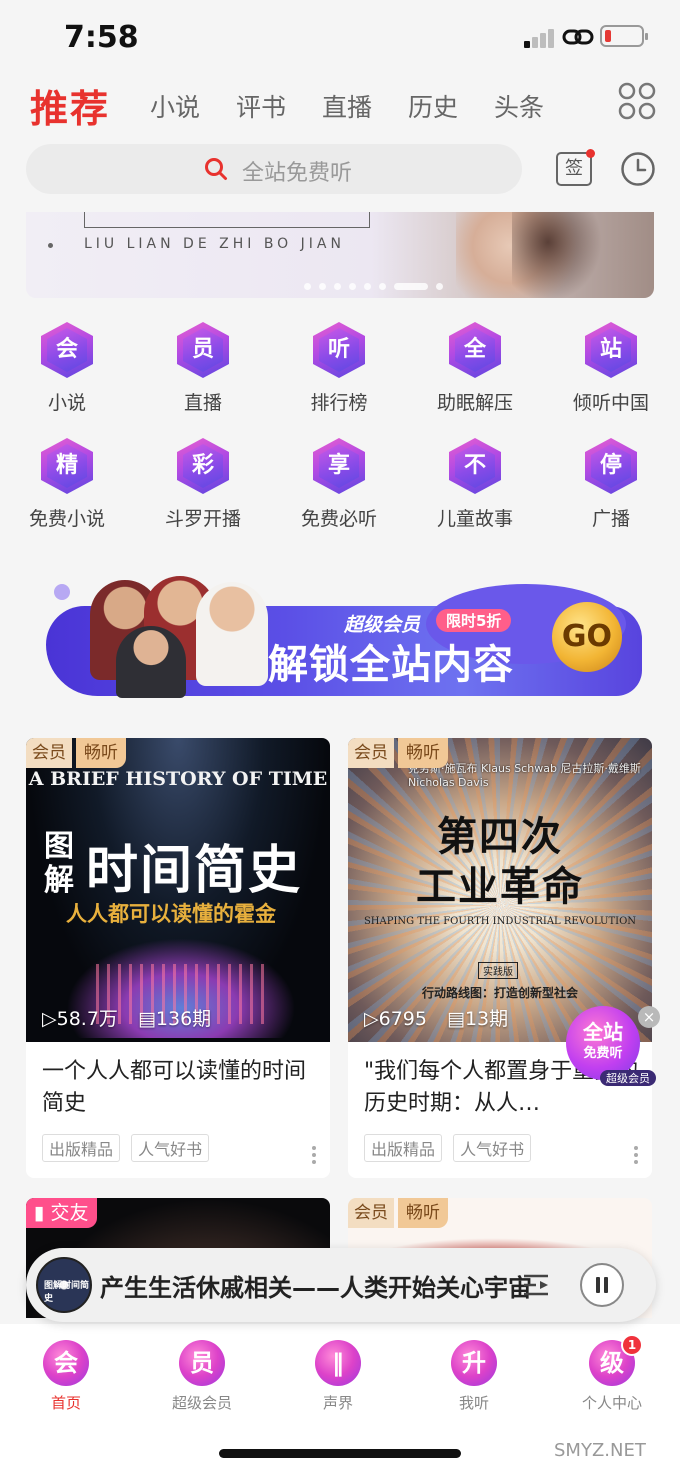  I want to click on mini-player: 图解时间简史 产生生活休戚相关——人类开始关心宇宙, so click(341, 1285).